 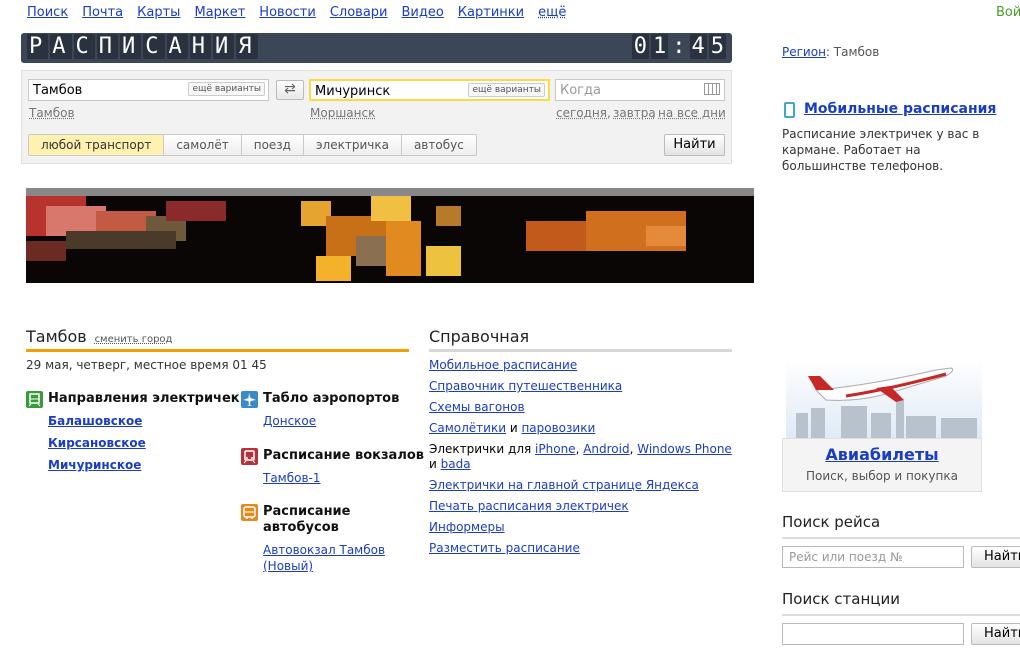 I want to click on nav-images: Картинки, so click(x=491, y=12).